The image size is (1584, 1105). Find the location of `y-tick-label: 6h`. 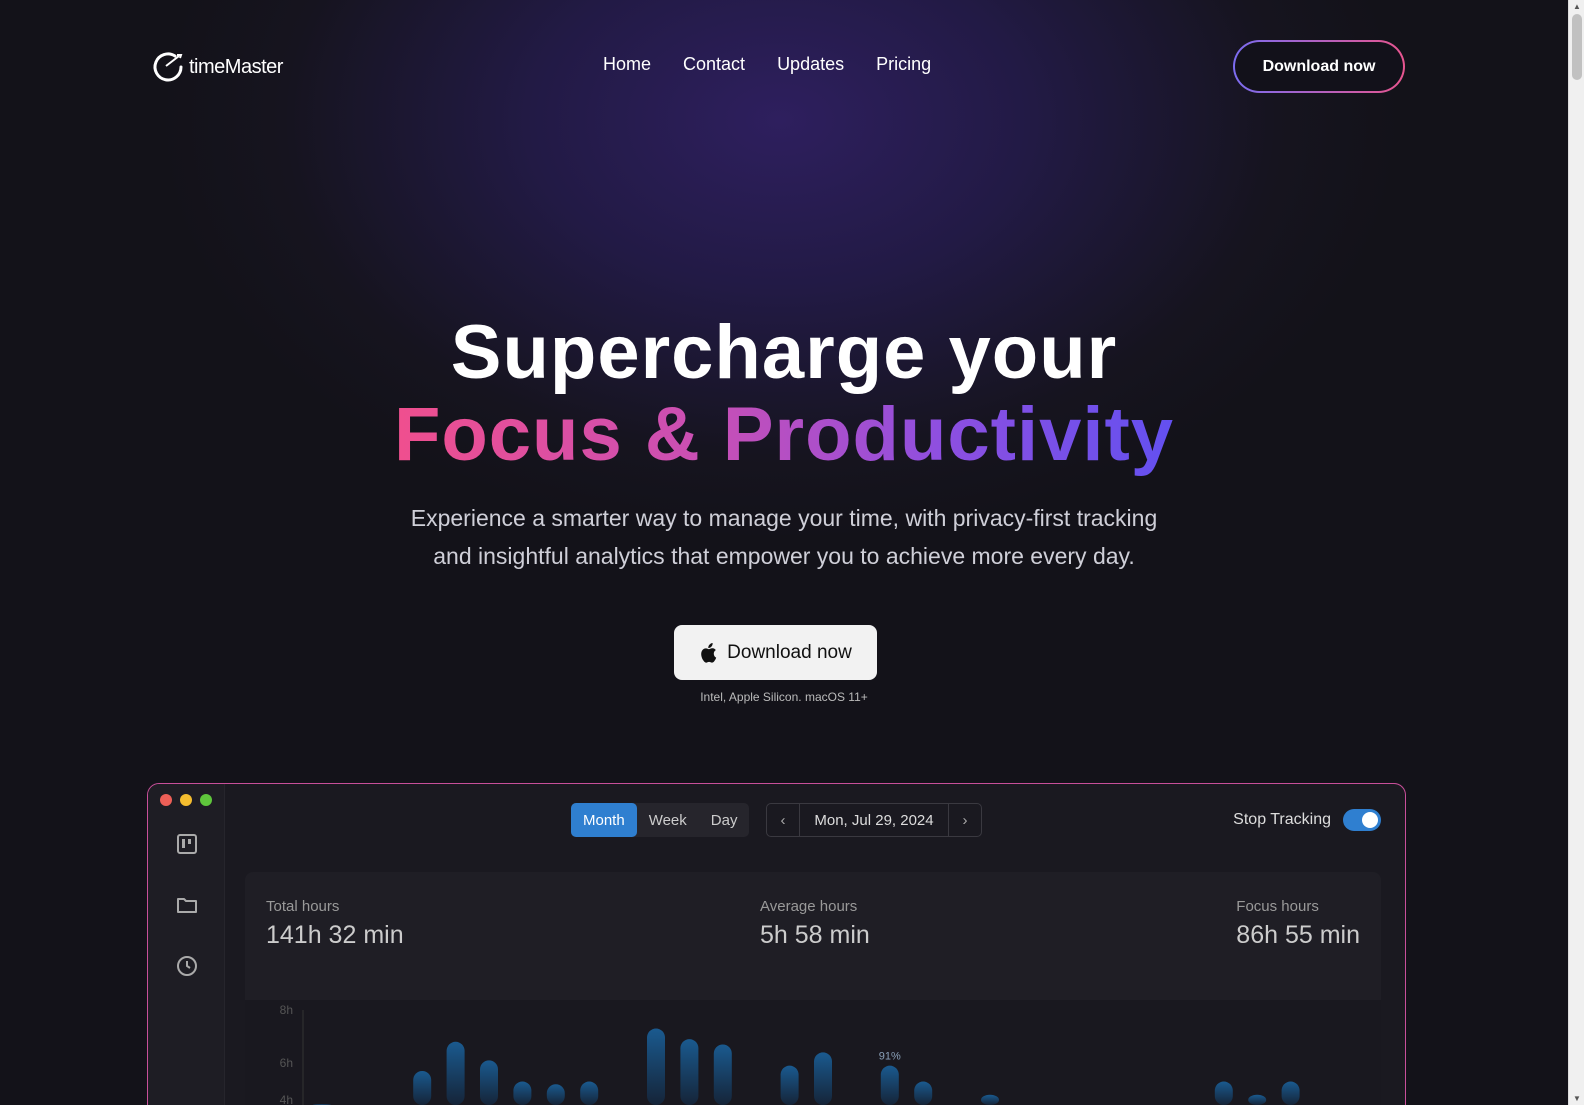

y-tick-label: 6h is located at coordinates (286, 1063).